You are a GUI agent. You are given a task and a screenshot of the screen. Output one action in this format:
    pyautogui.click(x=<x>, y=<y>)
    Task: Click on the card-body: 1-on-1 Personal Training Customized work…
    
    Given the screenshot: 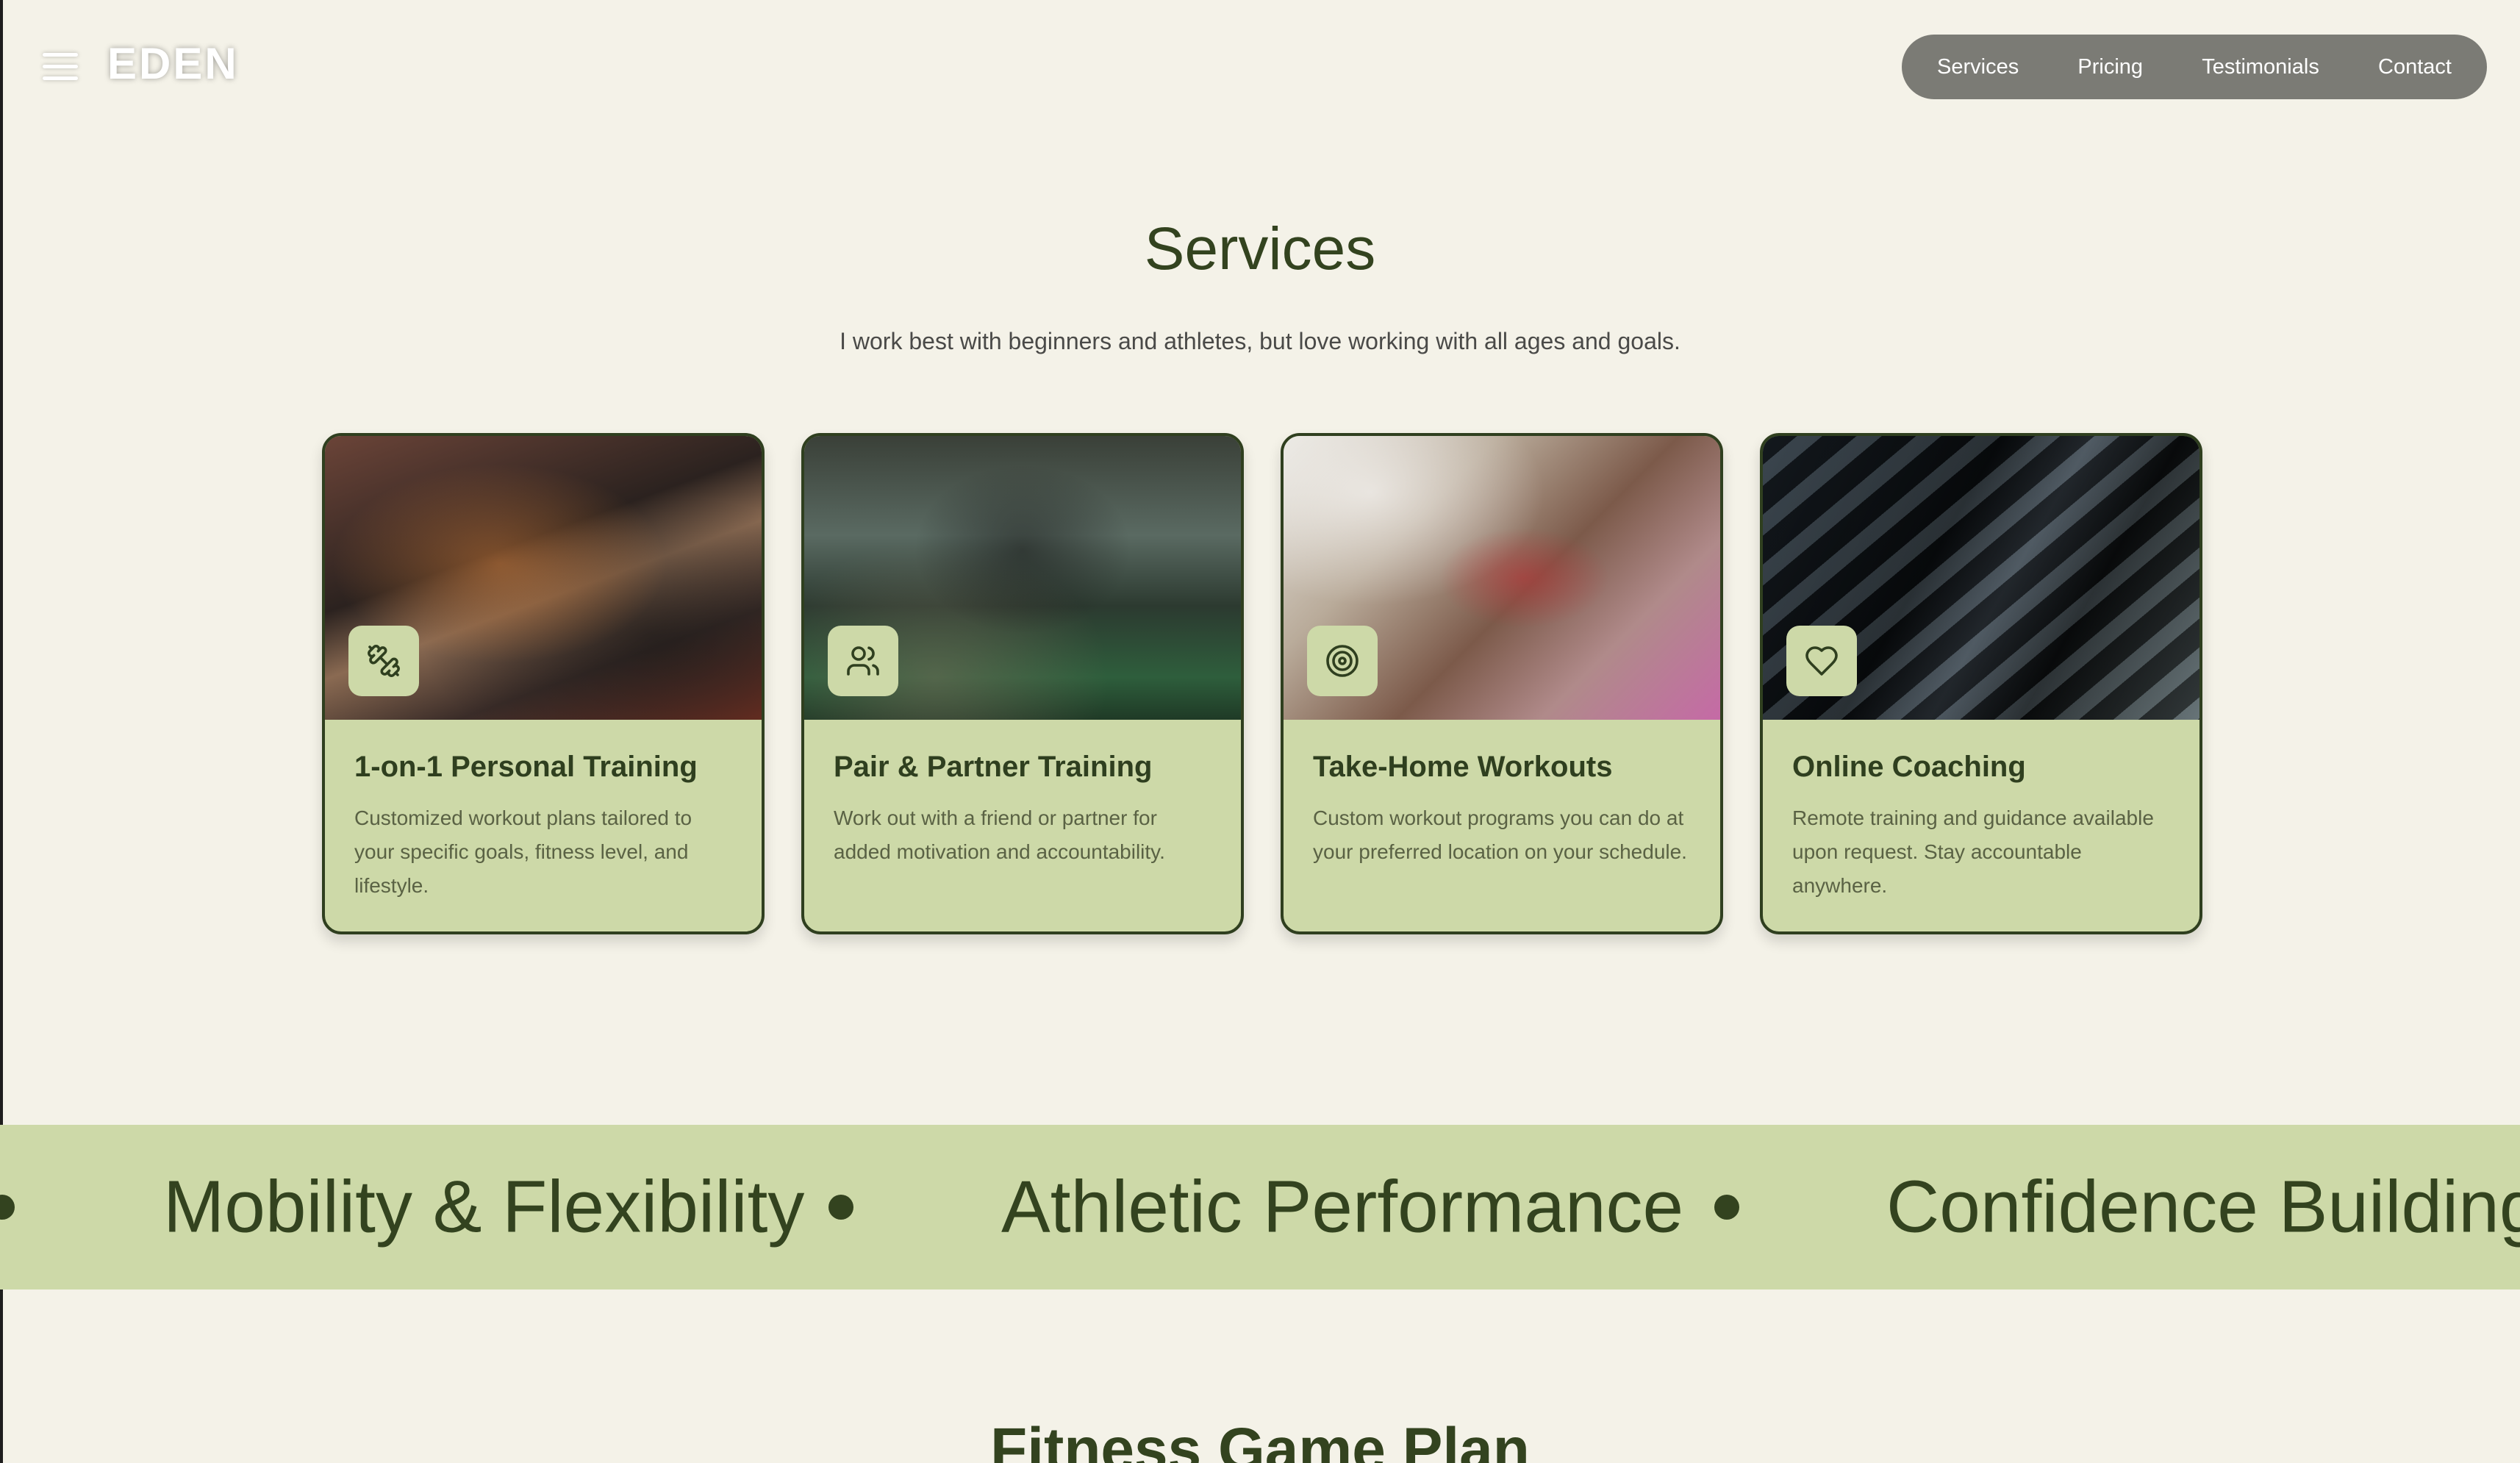 What is the action you would take?
    pyautogui.click(x=543, y=811)
    